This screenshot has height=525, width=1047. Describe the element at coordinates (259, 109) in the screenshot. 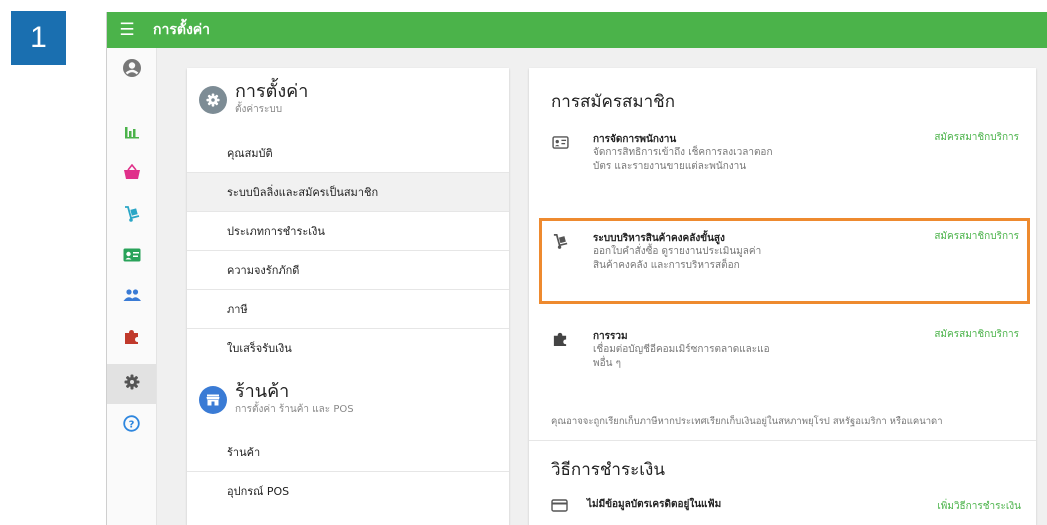

I see `settings-section-subtitle: ตั้งค่าระบบ` at that location.